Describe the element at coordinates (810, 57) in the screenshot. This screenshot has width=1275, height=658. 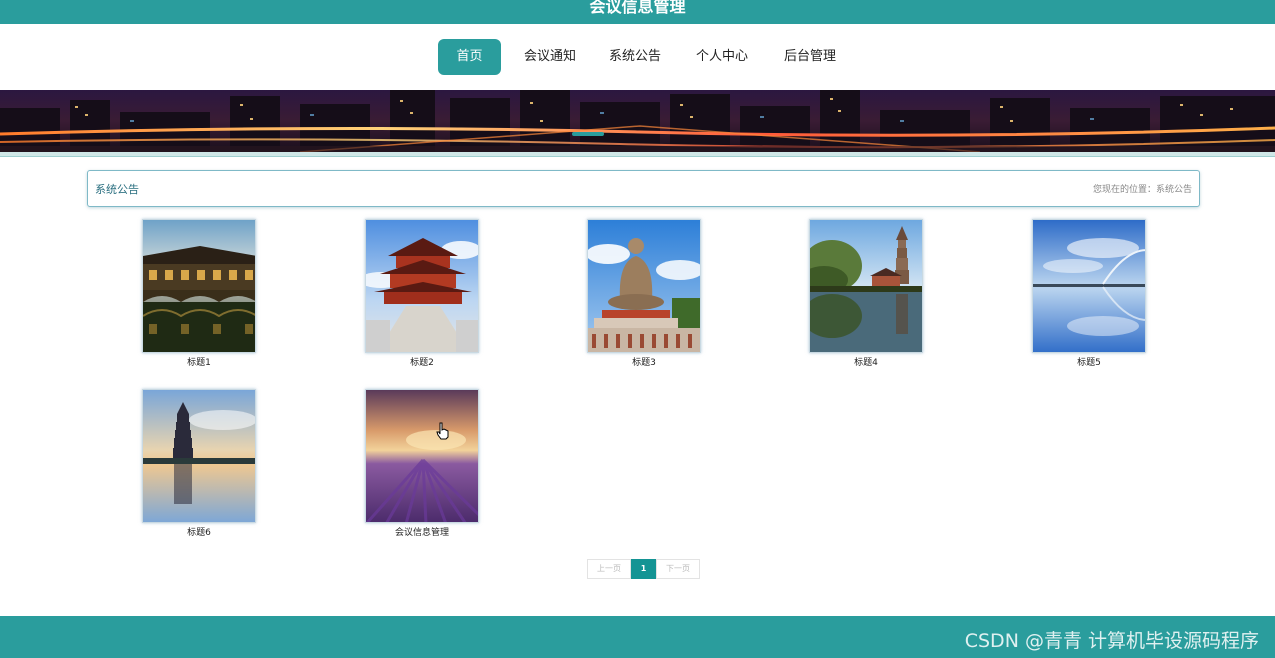
I see `nav-item-admin: 后台管理` at that location.